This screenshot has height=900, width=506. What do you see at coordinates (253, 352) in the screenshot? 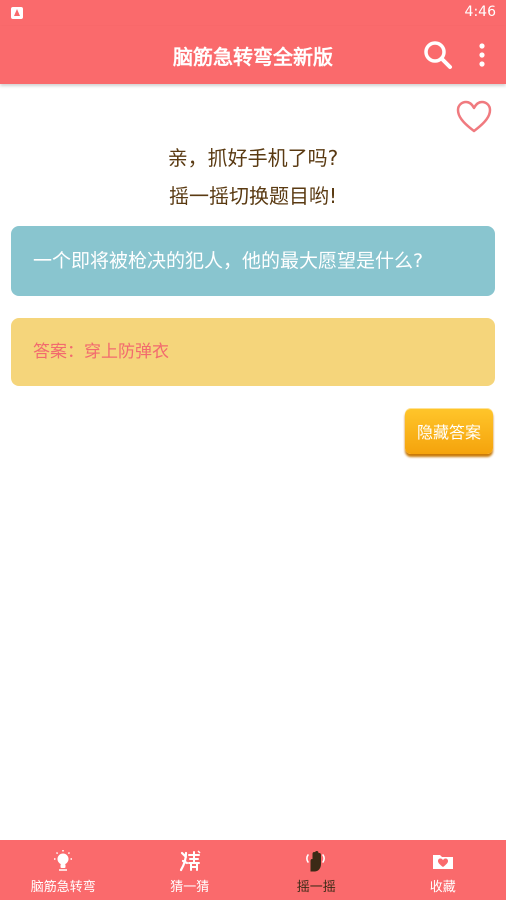
I see `answer-card: 答案：穿上防弹衣` at bounding box center [253, 352].